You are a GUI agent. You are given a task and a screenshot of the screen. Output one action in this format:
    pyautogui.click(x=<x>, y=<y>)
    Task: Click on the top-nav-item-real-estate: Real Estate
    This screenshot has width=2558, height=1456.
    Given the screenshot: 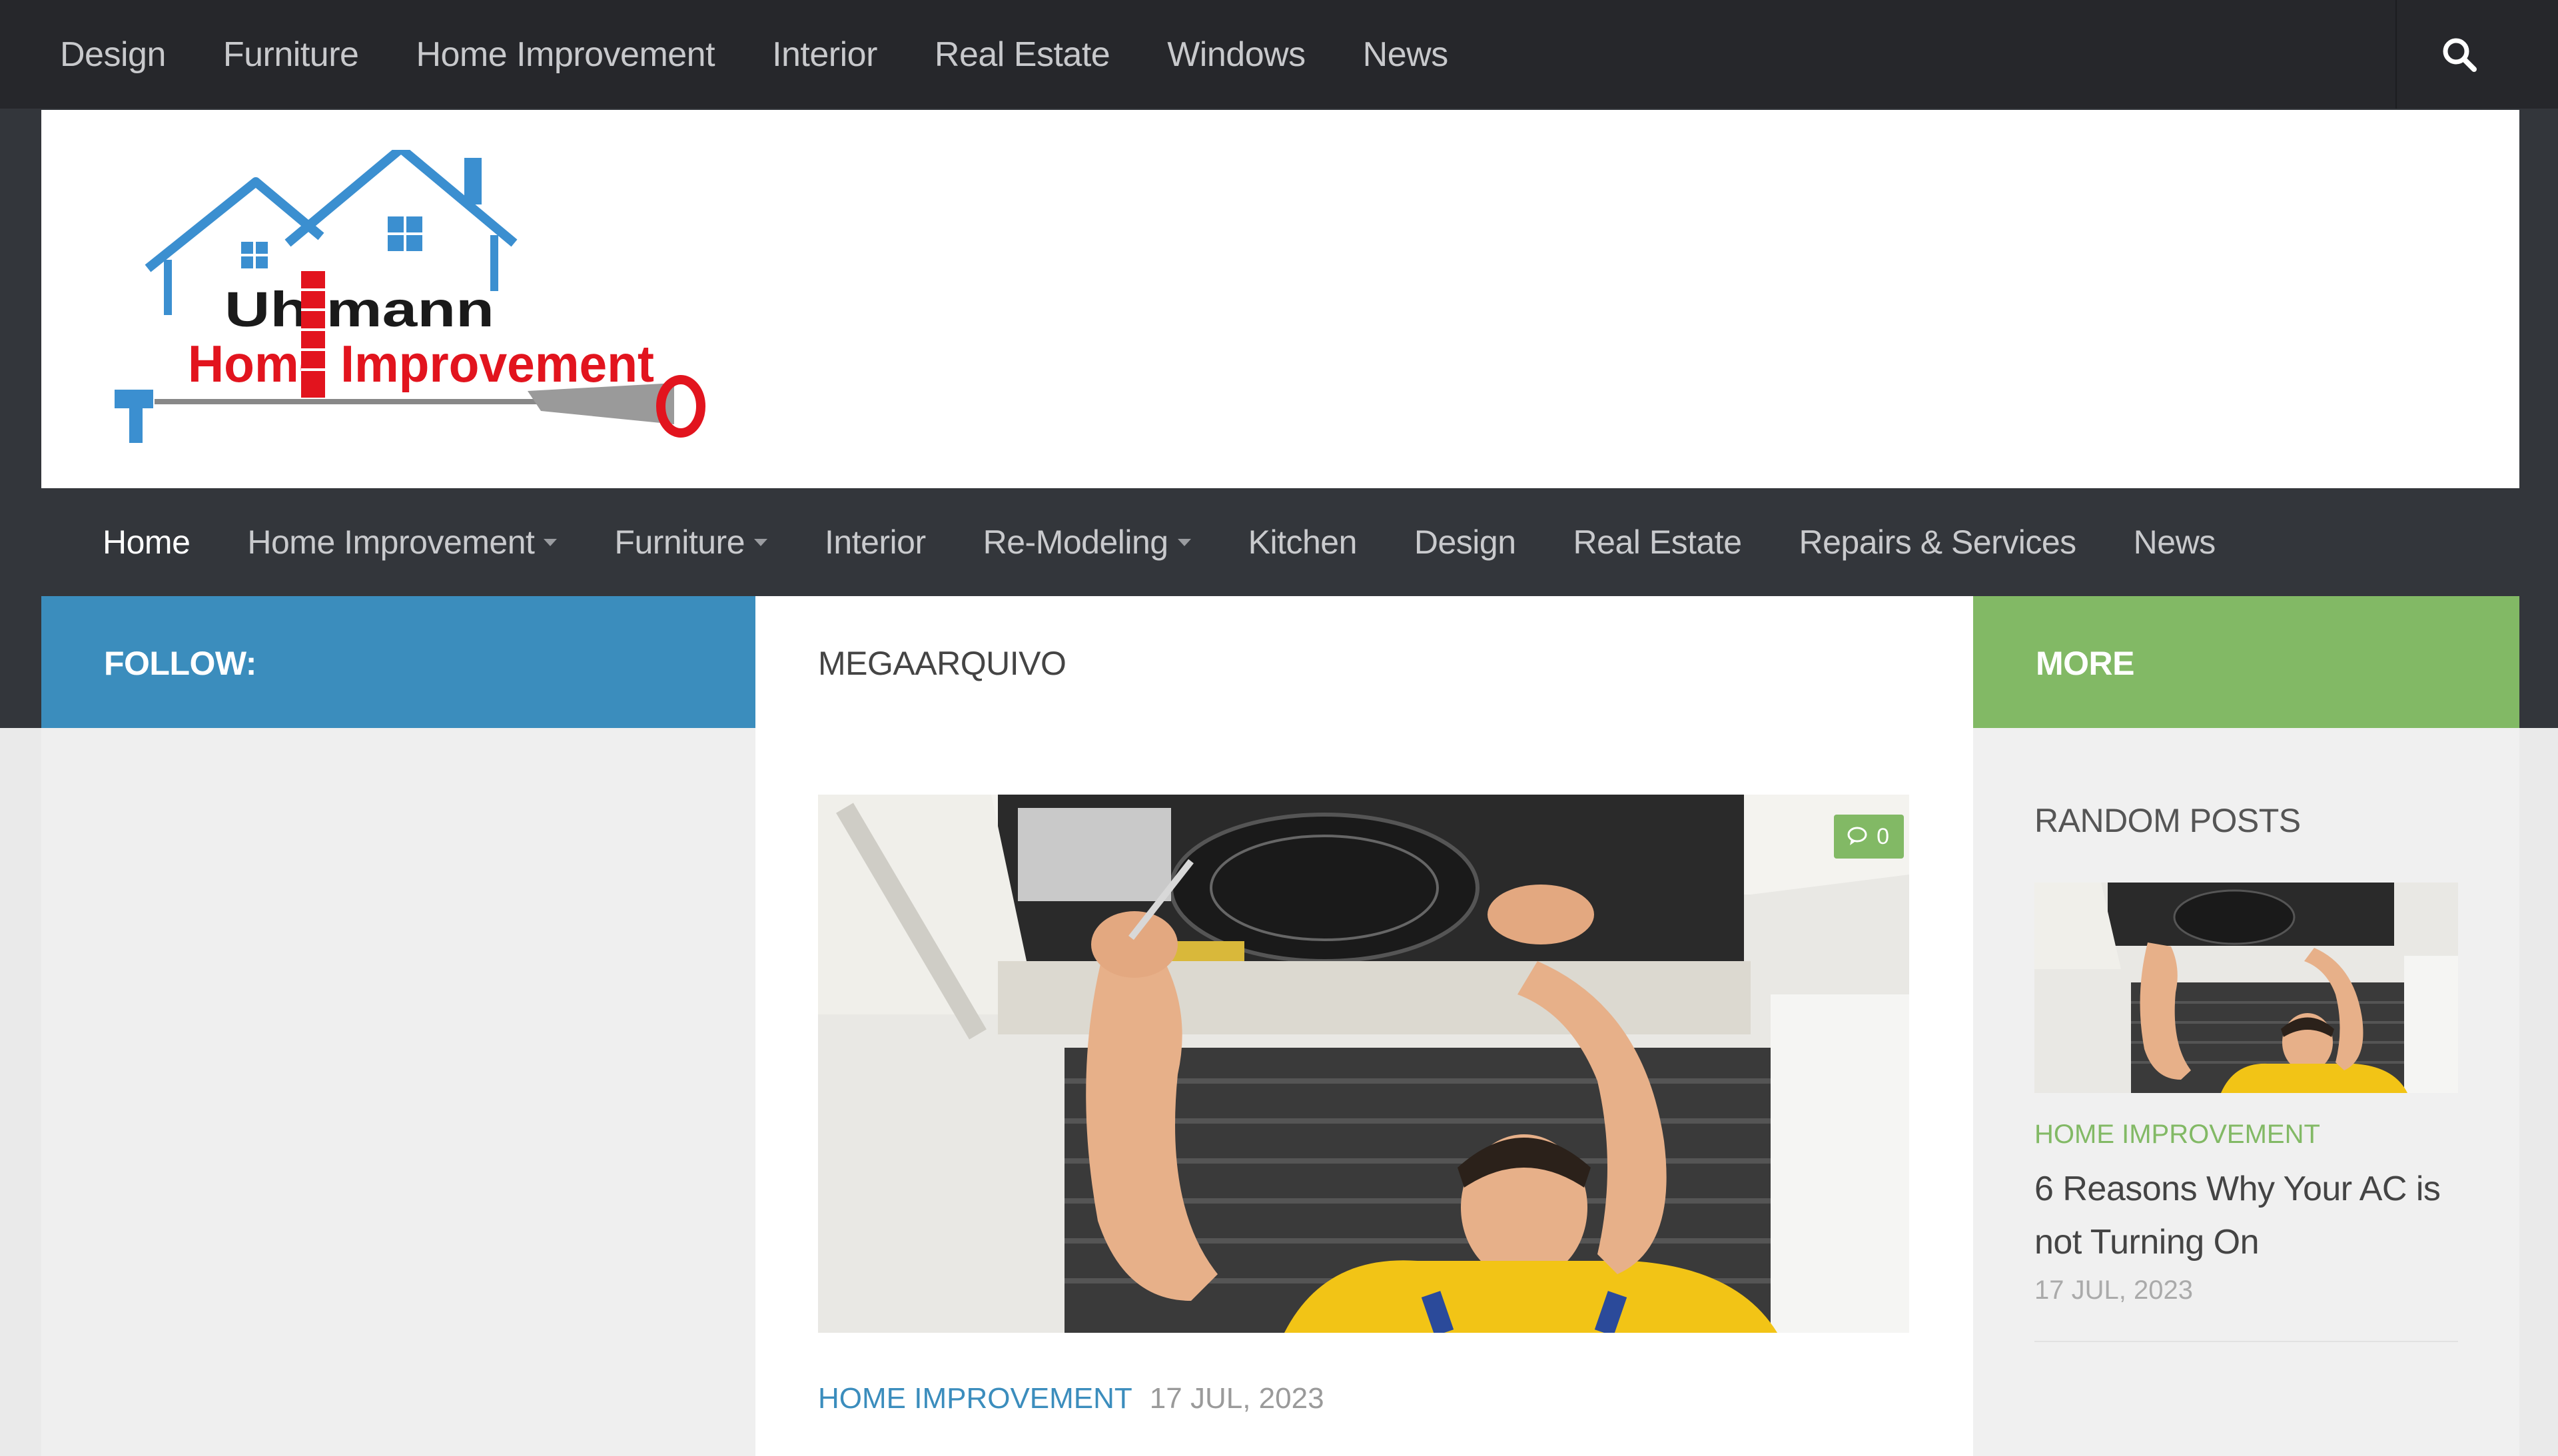 What is the action you would take?
    pyautogui.click(x=1022, y=55)
    